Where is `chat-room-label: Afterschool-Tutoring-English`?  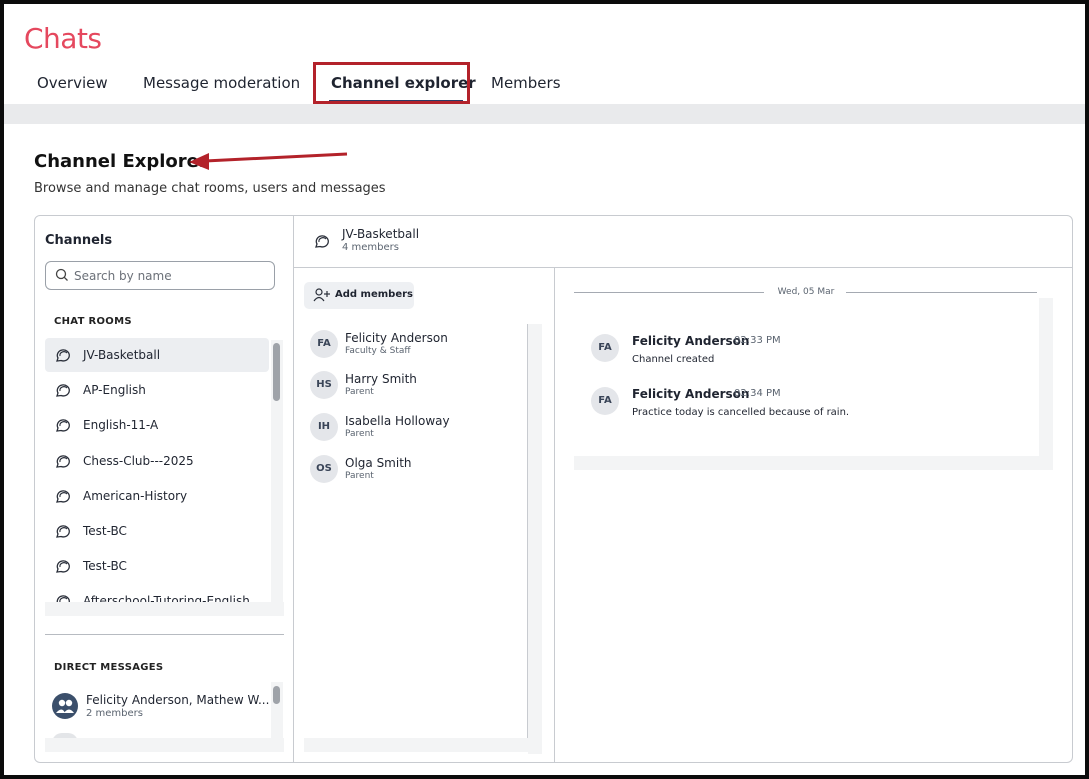 chat-room-label: Afterschool-Tutoring-English is located at coordinates (166, 598).